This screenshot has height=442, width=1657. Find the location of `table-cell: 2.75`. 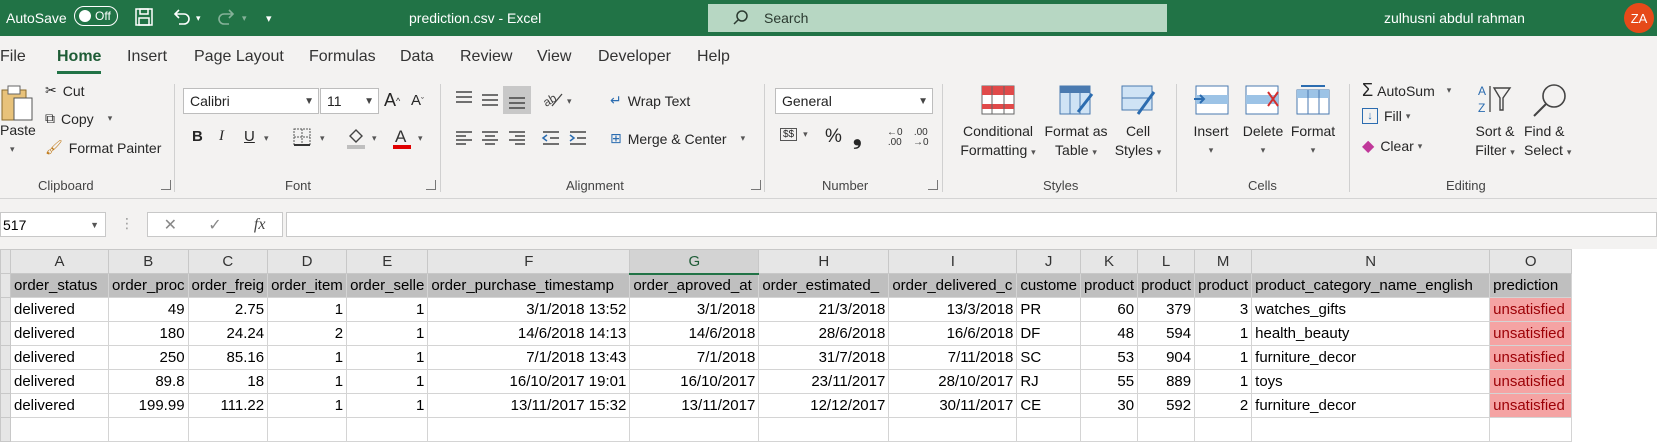

table-cell: 2.75 is located at coordinates (228, 309).